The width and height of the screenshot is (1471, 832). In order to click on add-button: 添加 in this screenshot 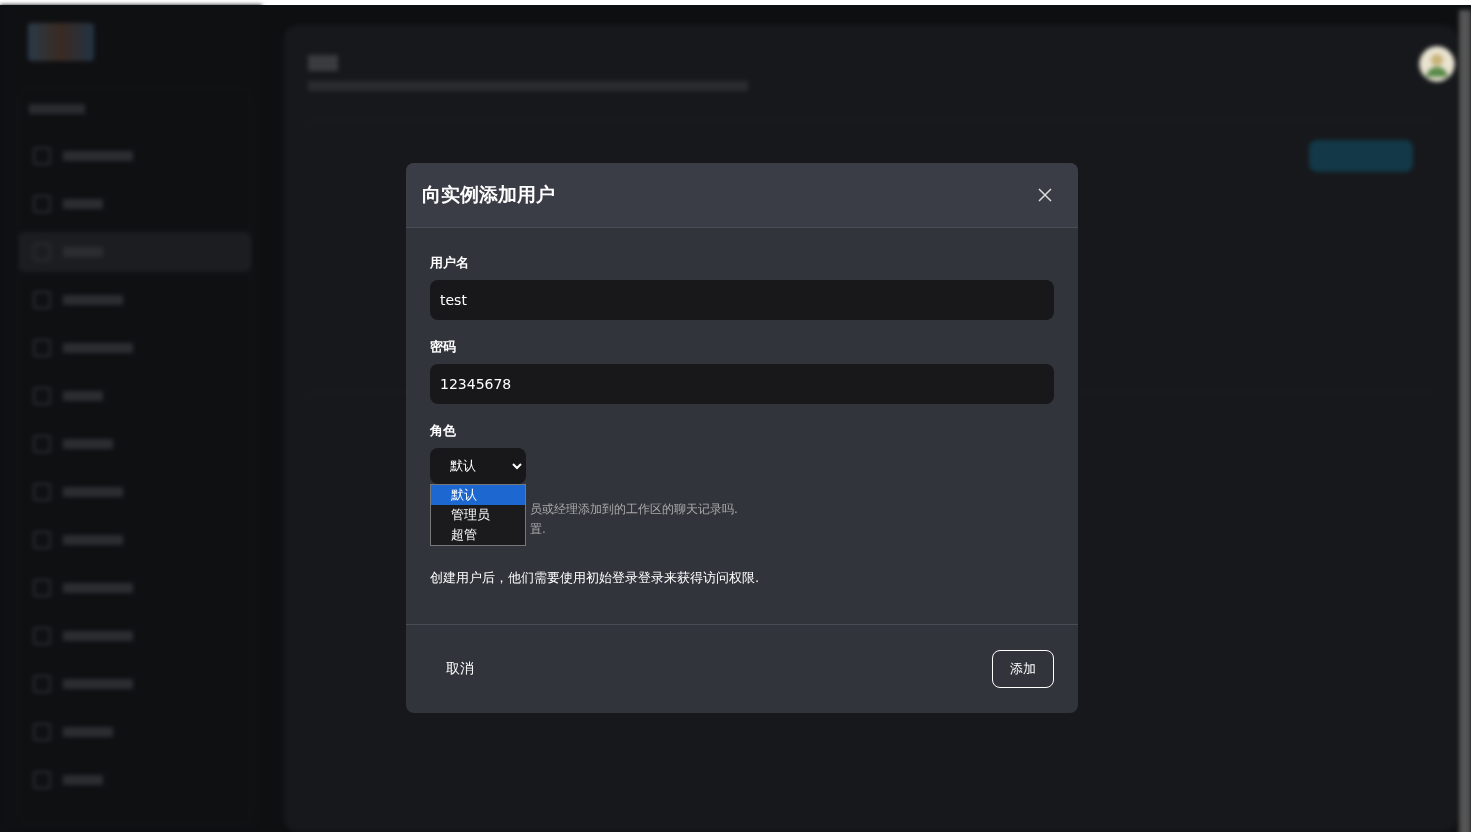, I will do `click(1023, 669)`.